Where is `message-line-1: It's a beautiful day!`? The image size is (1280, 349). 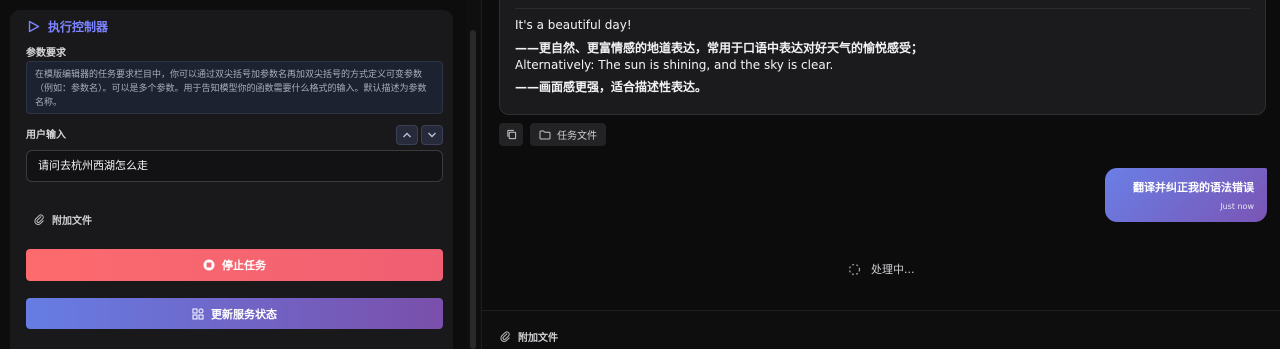
message-line-1: It's a beautiful day! is located at coordinates (573, 25).